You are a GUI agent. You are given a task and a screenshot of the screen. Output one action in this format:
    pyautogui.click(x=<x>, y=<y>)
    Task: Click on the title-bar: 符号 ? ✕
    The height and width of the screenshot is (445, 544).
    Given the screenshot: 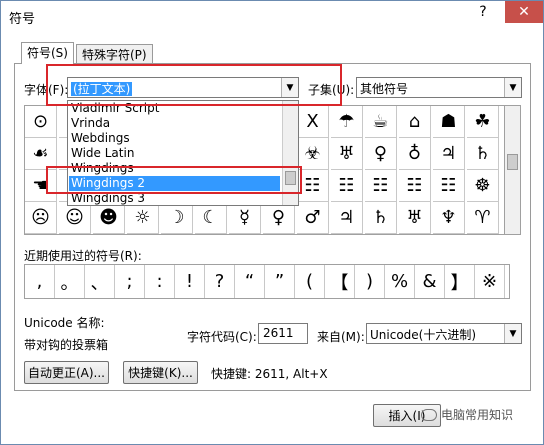 What is the action you would take?
    pyautogui.click(x=272, y=16)
    